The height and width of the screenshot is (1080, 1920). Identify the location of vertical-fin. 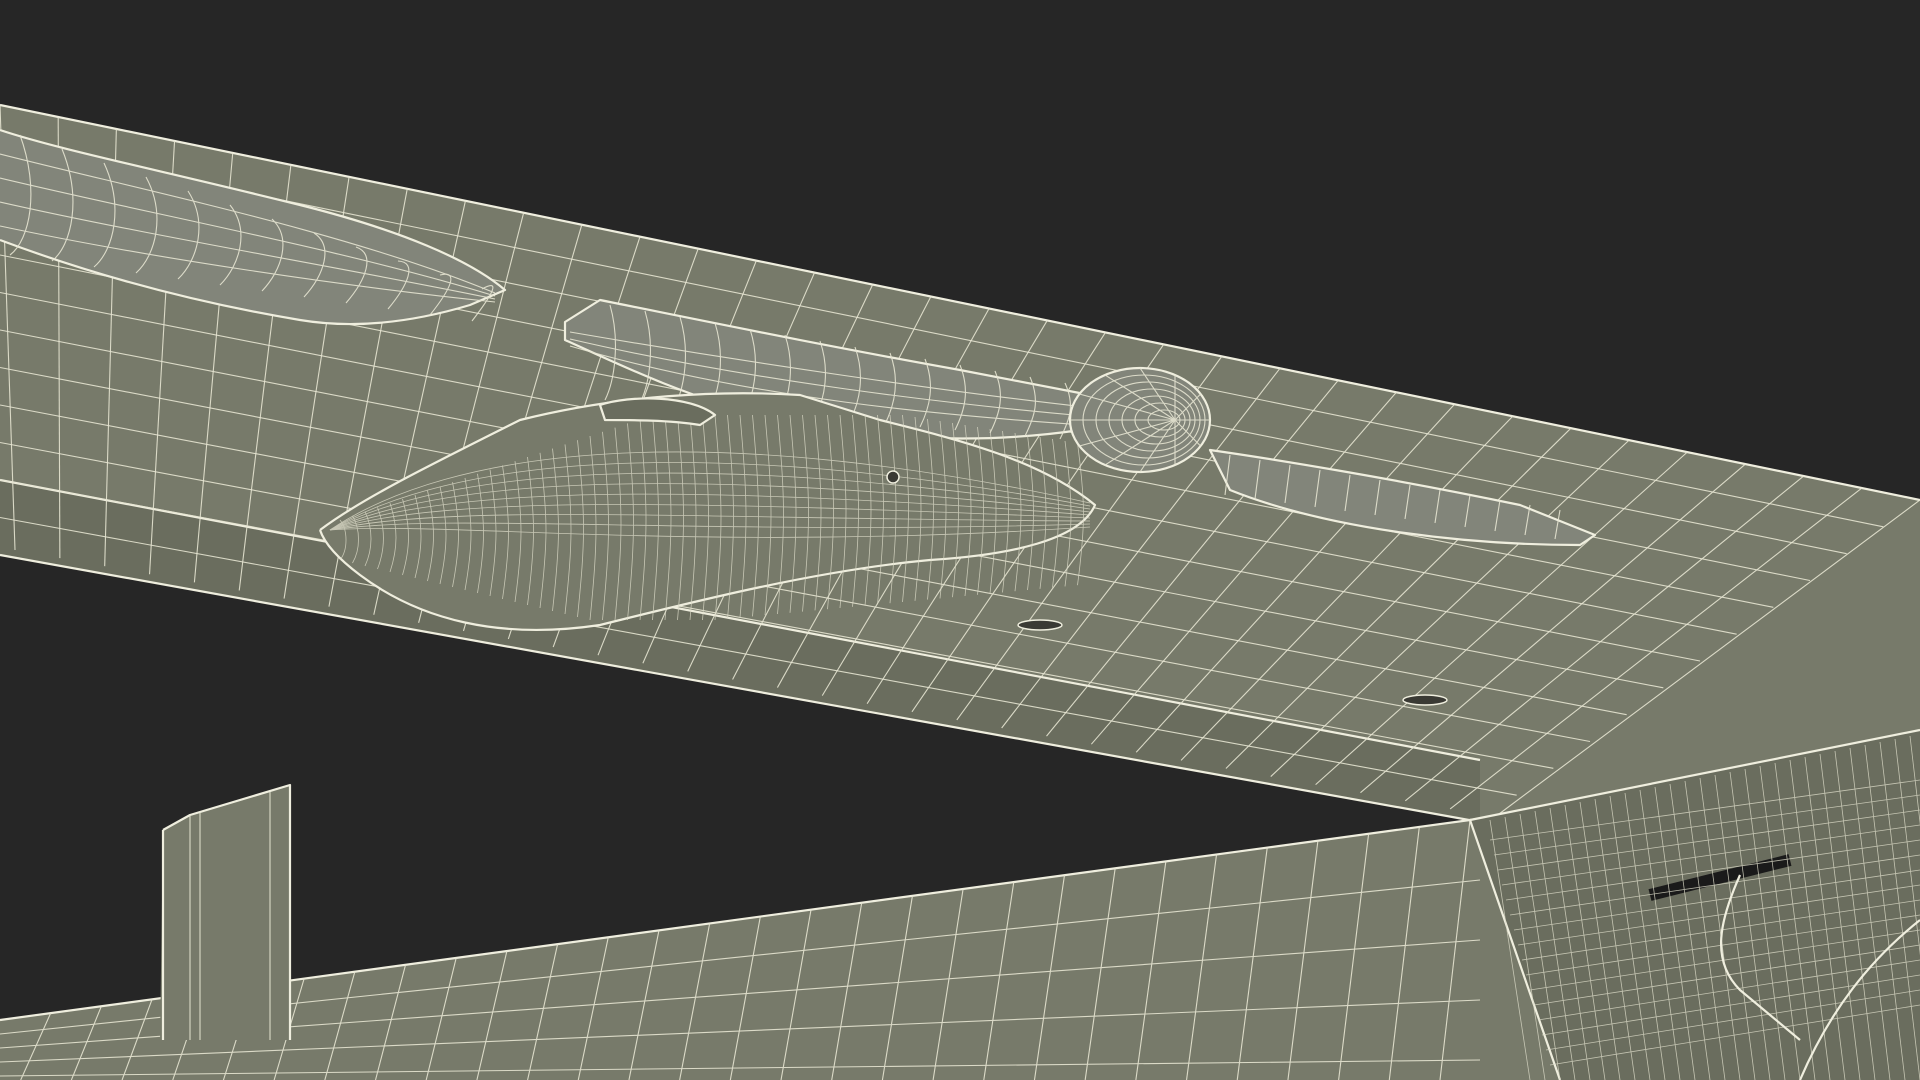
(226, 911).